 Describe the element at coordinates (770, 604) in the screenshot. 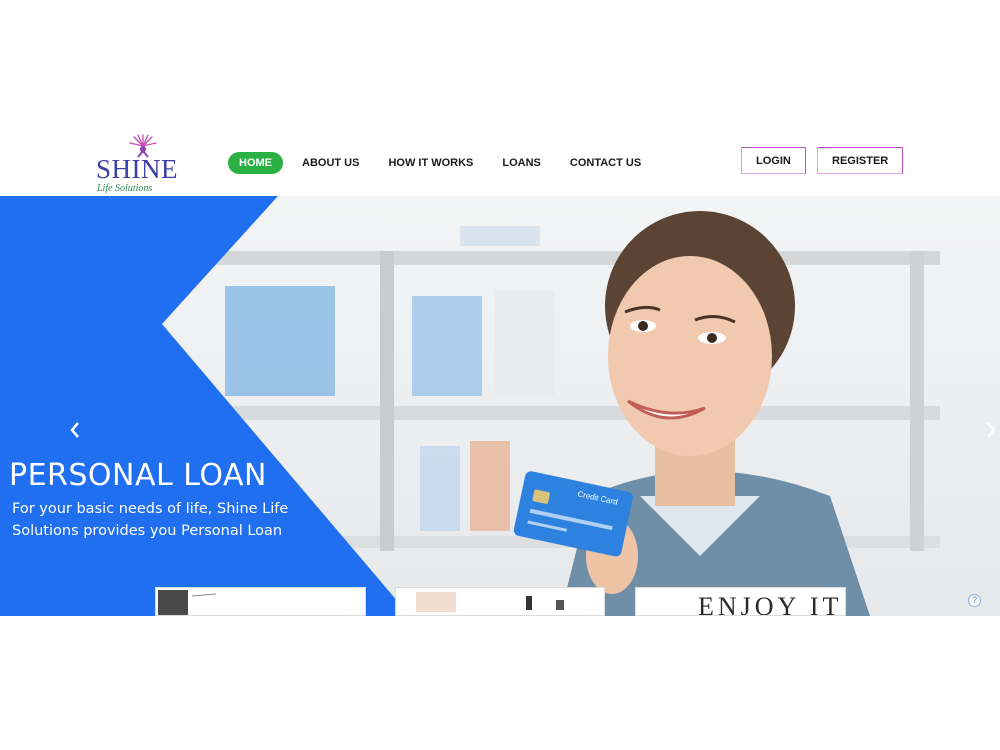

I see `thumbnail-text: ENJOY IT` at that location.